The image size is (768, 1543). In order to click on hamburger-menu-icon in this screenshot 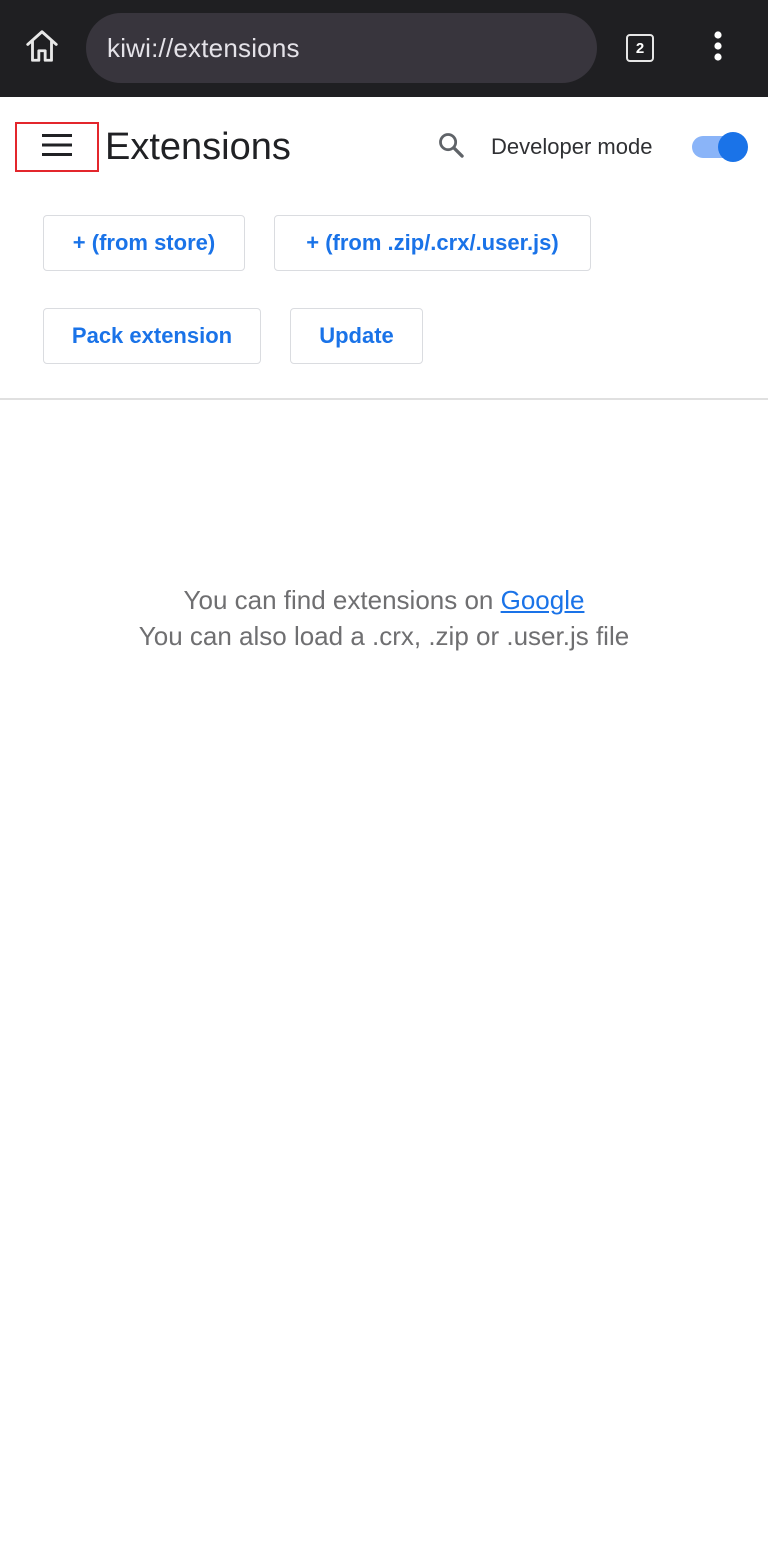, I will do `click(57, 147)`.